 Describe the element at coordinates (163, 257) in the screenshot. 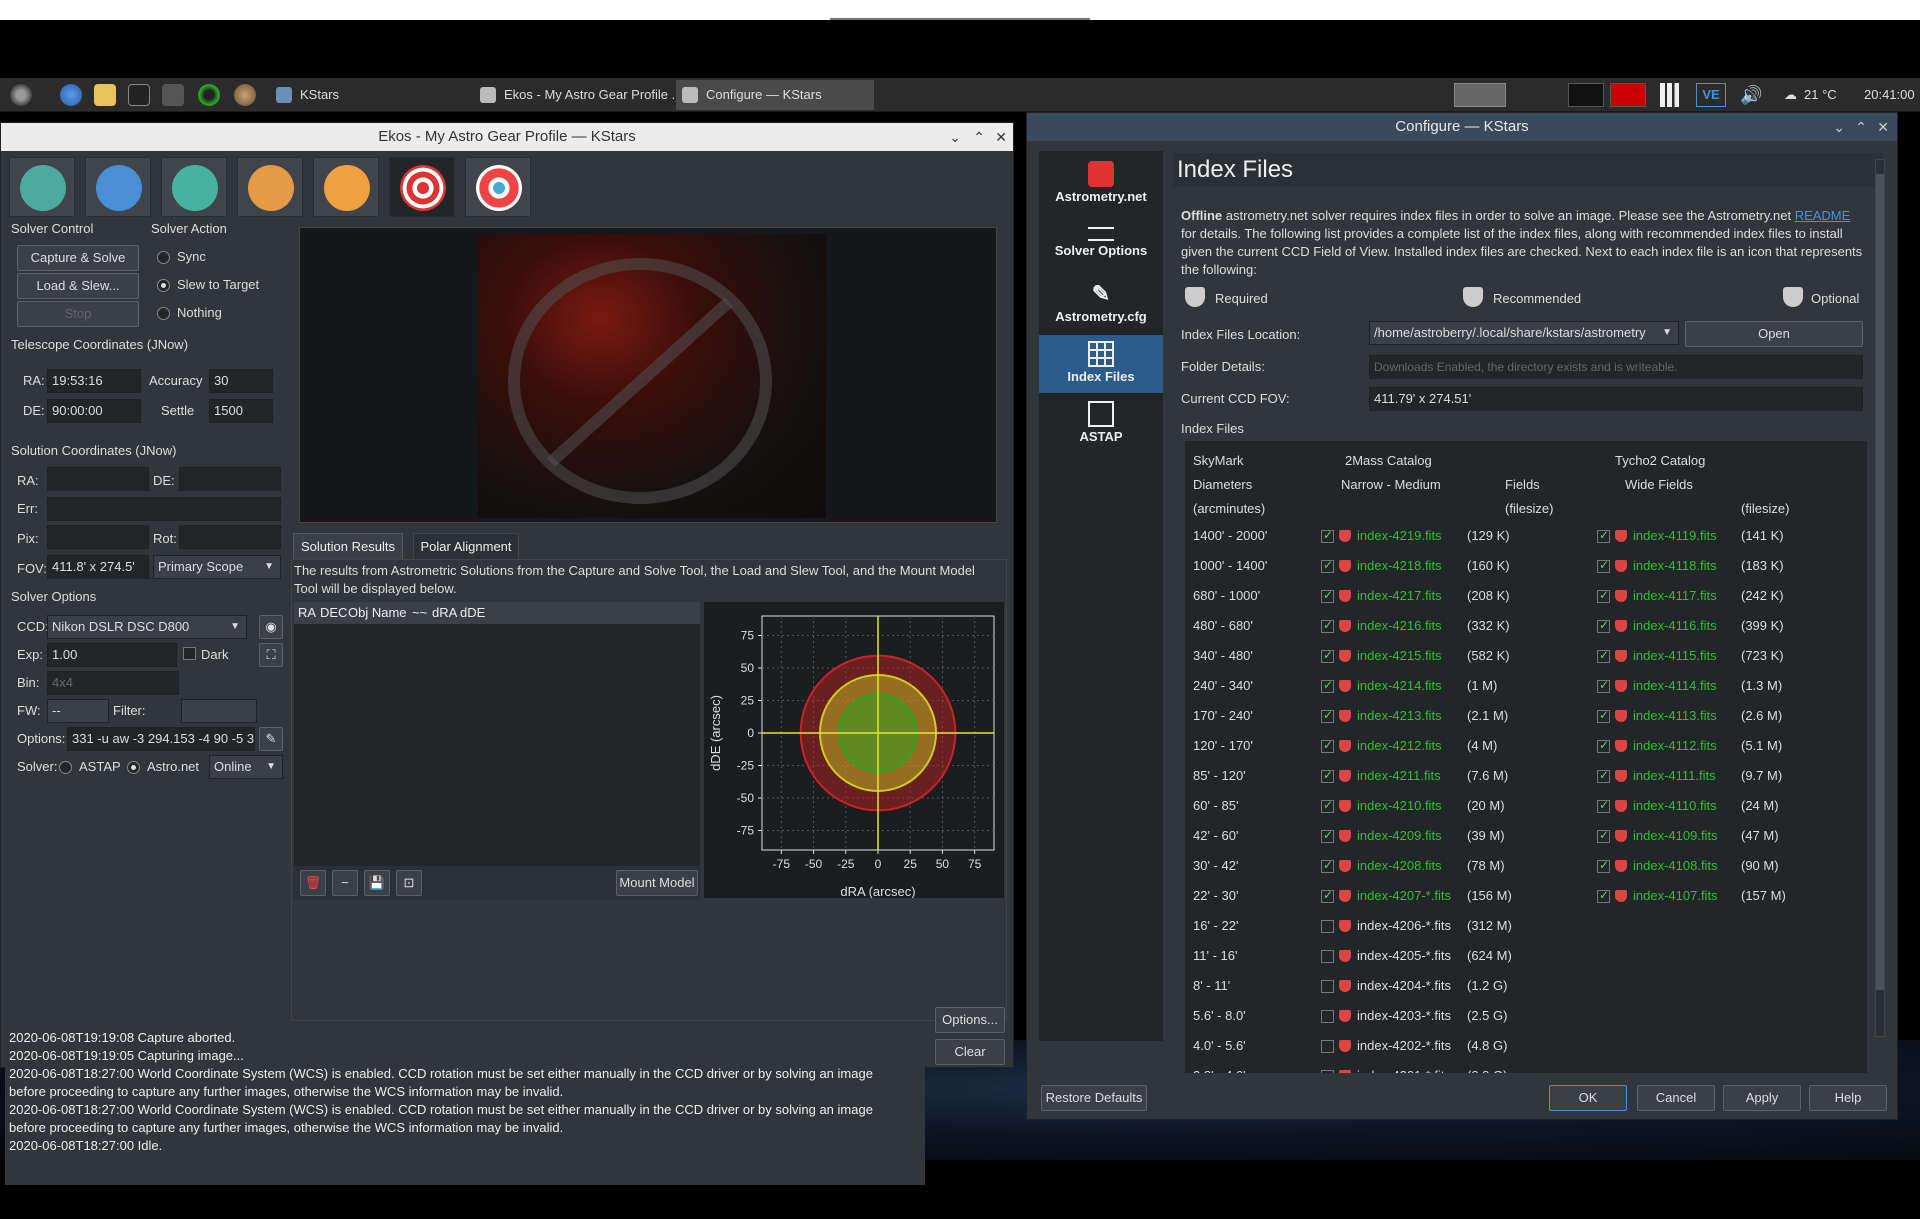

I see `sync-radio` at that location.